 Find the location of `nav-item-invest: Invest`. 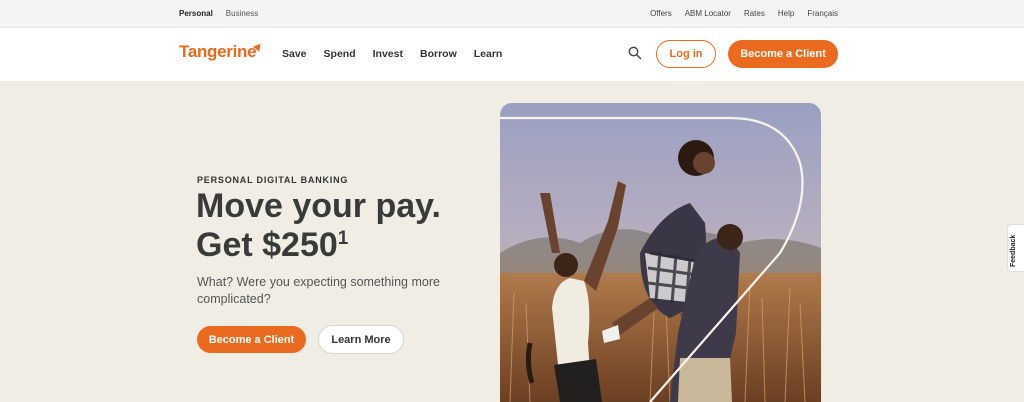

nav-item-invest: Invest is located at coordinates (388, 54).